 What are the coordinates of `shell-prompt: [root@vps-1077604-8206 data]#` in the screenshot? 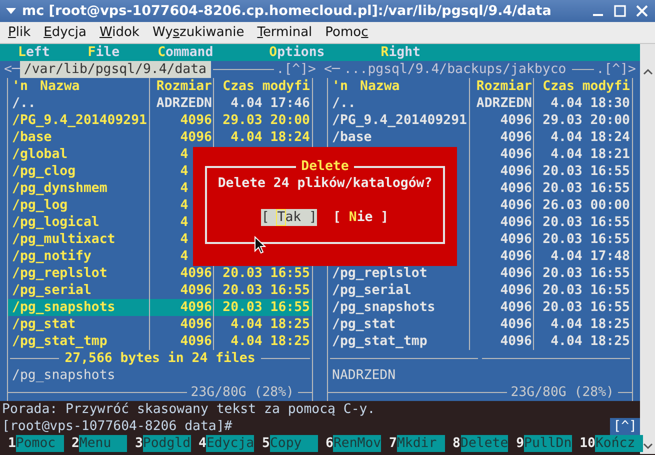 It's located at (117, 426).